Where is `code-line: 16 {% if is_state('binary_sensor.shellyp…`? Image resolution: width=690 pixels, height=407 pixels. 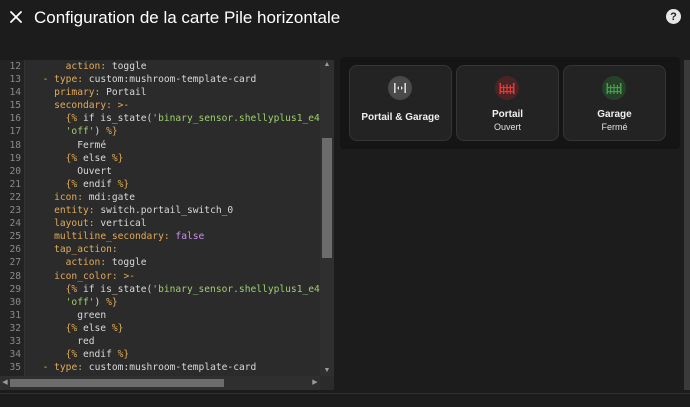
code-line: 16 {% if is_state('binary_sensor.shellyp… is located at coordinates (160, 118).